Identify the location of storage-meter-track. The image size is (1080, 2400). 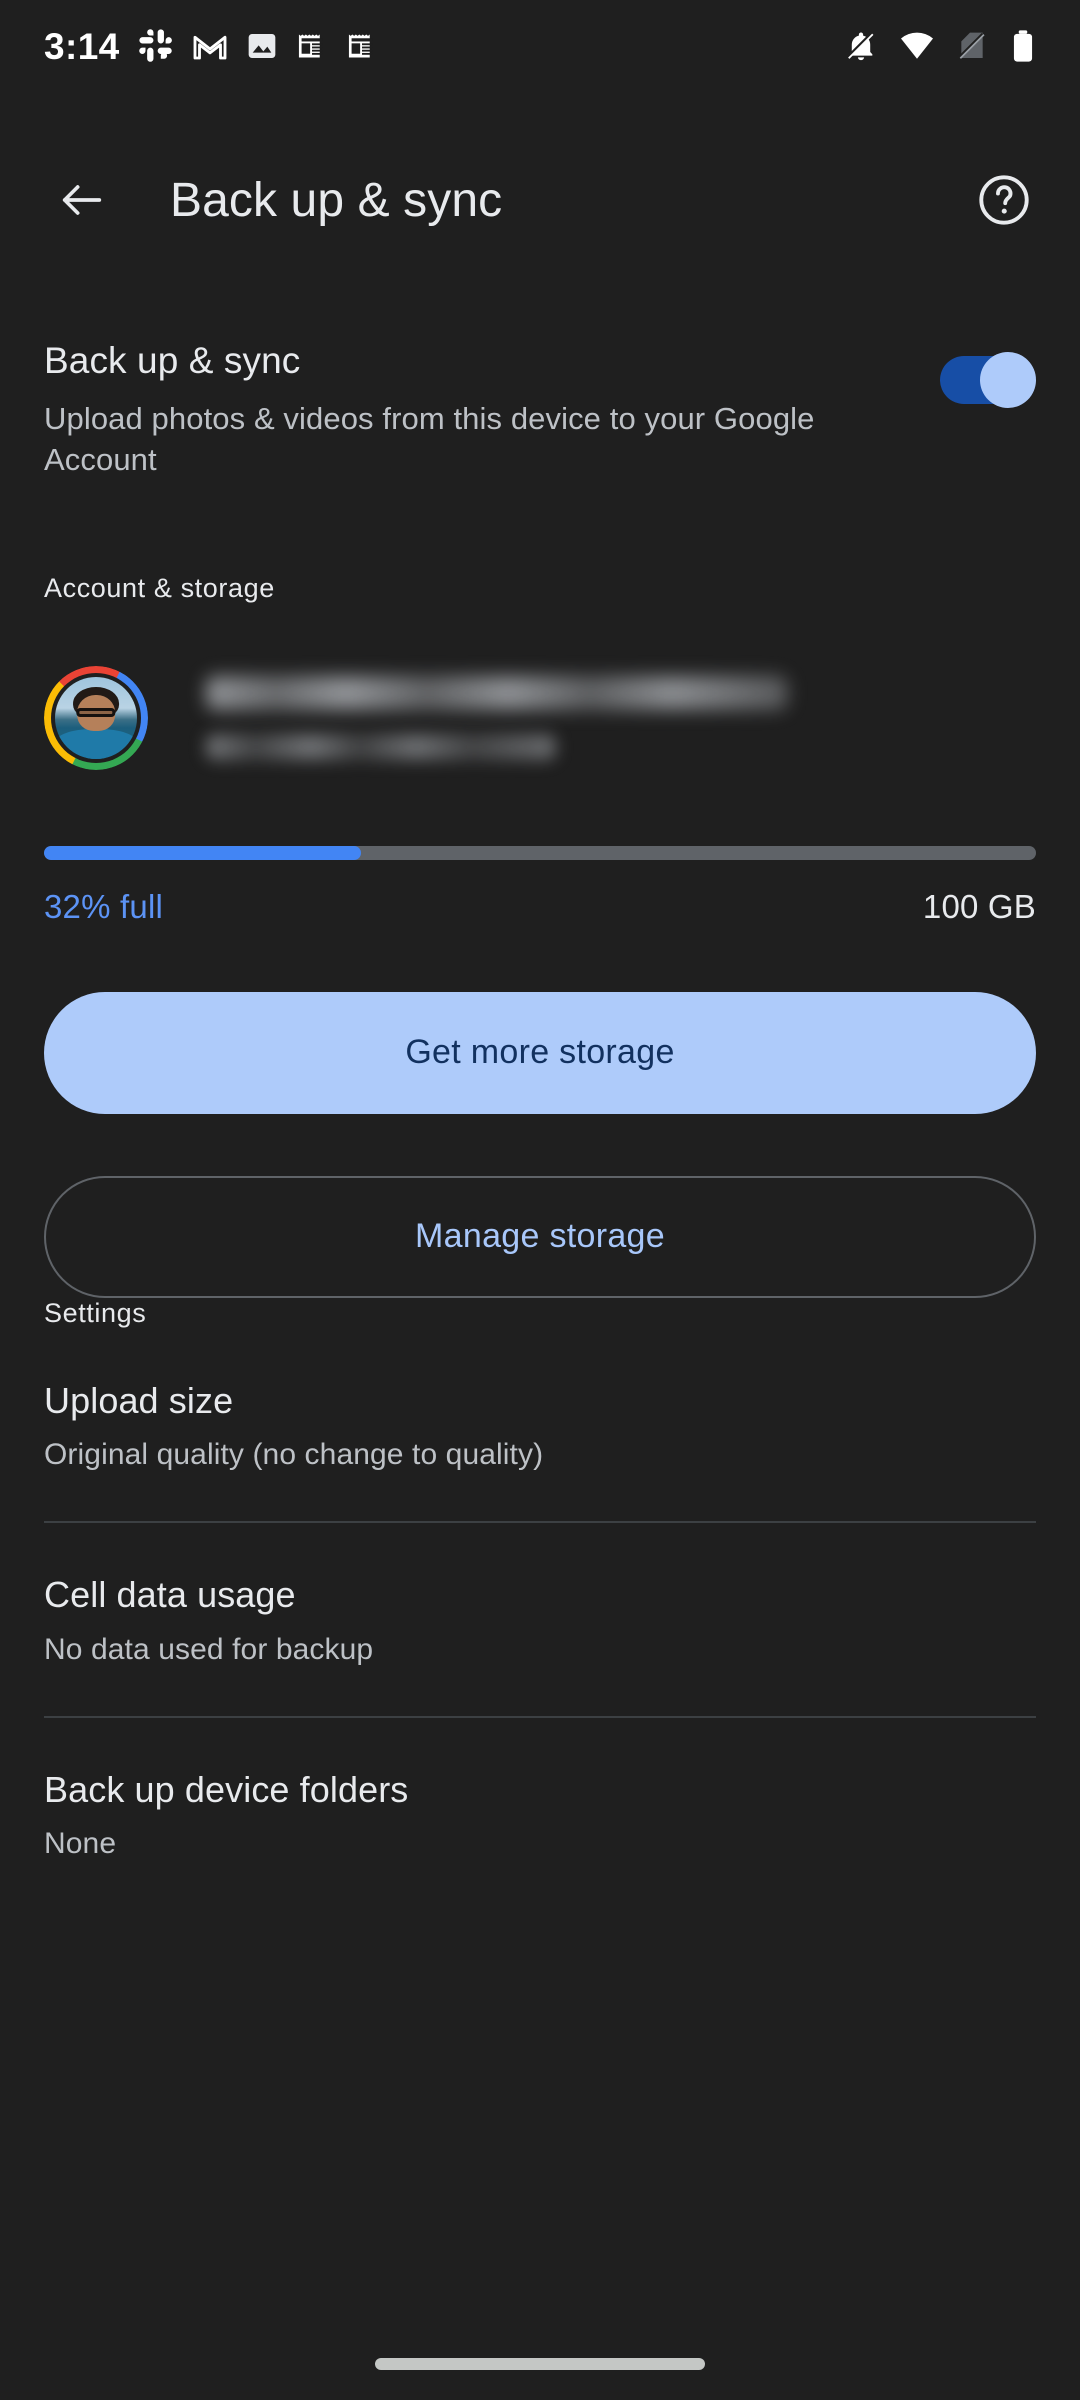
(540, 852).